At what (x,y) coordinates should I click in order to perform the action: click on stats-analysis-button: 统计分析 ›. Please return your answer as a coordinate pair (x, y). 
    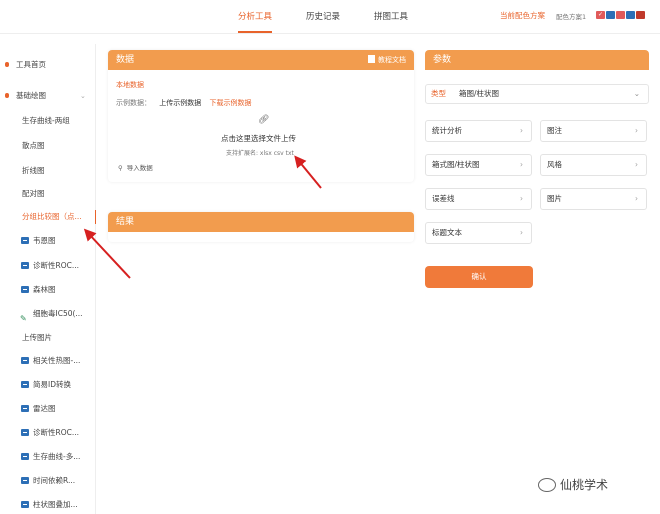
    Looking at the image, I should click on (478, 131).